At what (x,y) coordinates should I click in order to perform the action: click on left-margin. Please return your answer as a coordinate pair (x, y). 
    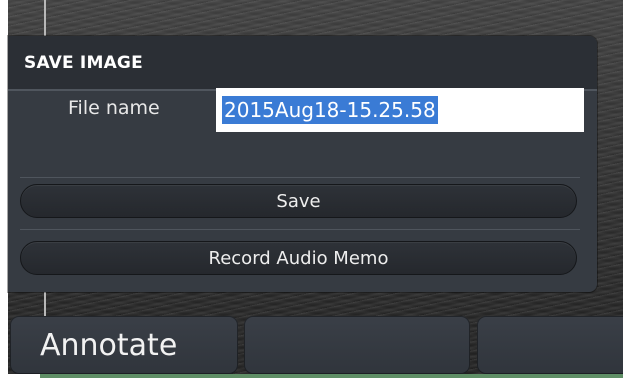
    Looking at the image, I should click on (4, 189).